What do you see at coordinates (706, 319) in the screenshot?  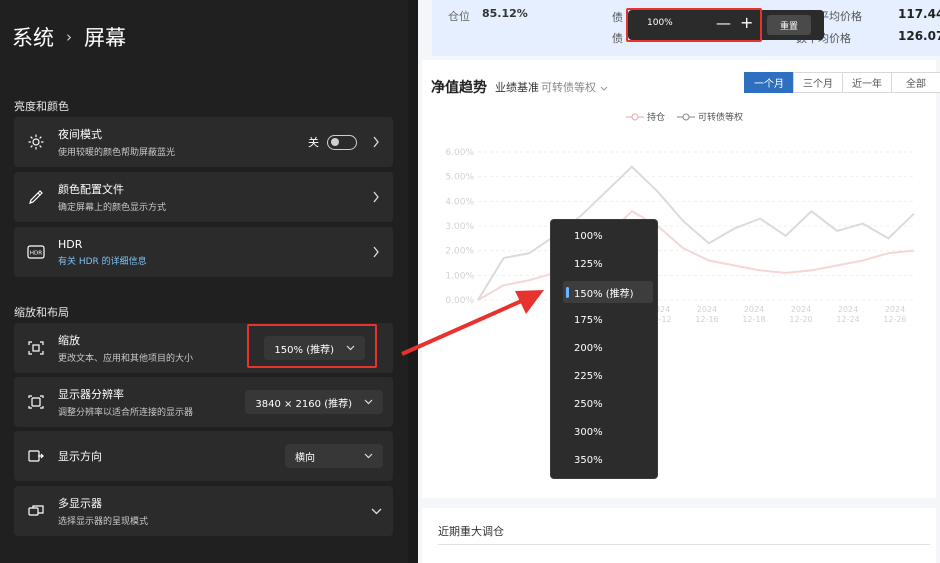 I see `x-tick-label: 12-16` at bounding box center [706, 319].